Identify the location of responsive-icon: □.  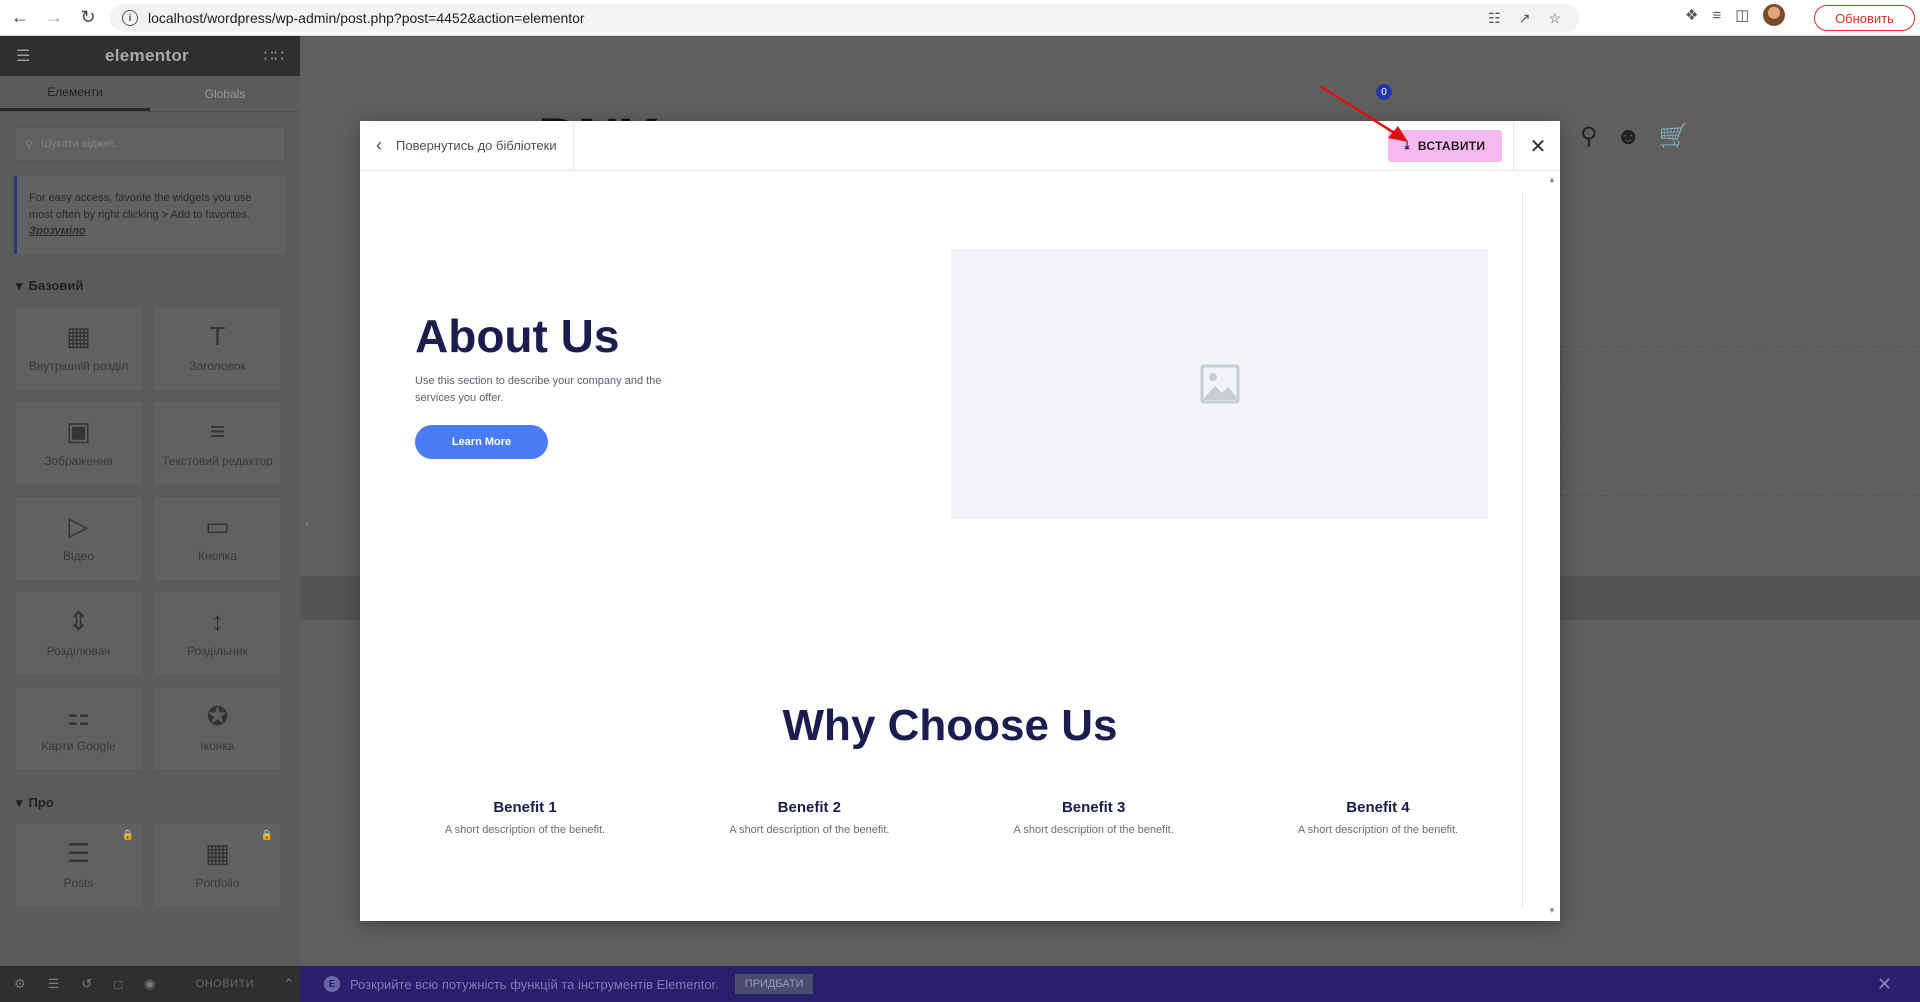
(118, 984).